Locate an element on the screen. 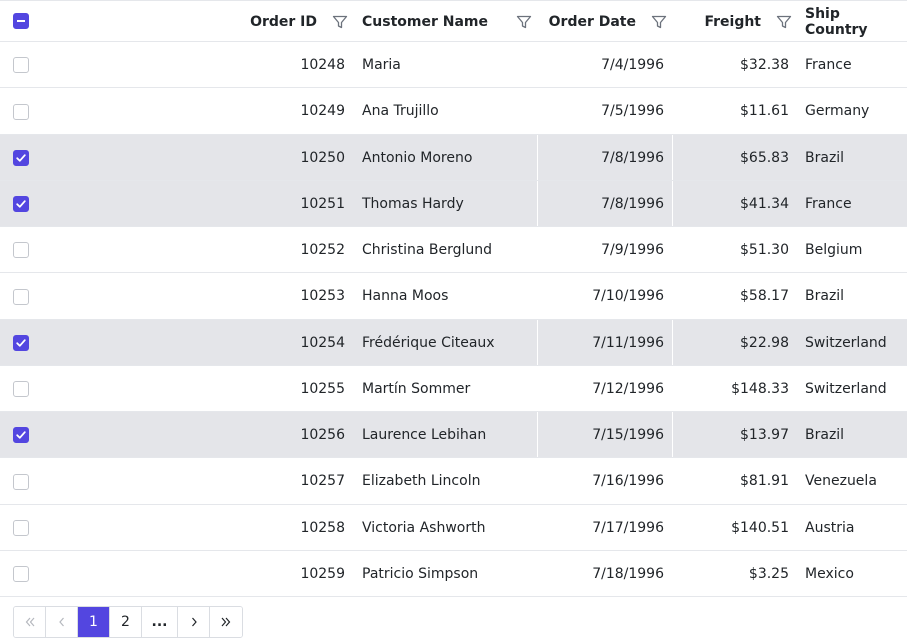 Image resolution: width=907 pixels, height=643 pixels. cell-ship-country: France is located at coordinates (828, 64).